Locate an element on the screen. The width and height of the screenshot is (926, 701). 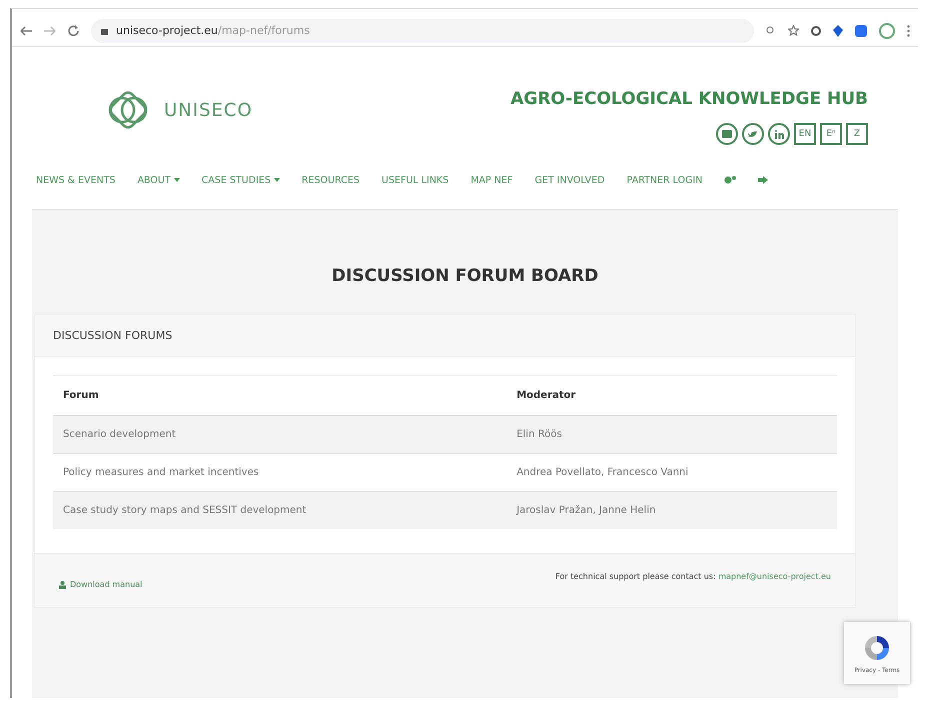
nav-link: PARTNER LOGIN is located at coordinates (664, 180).